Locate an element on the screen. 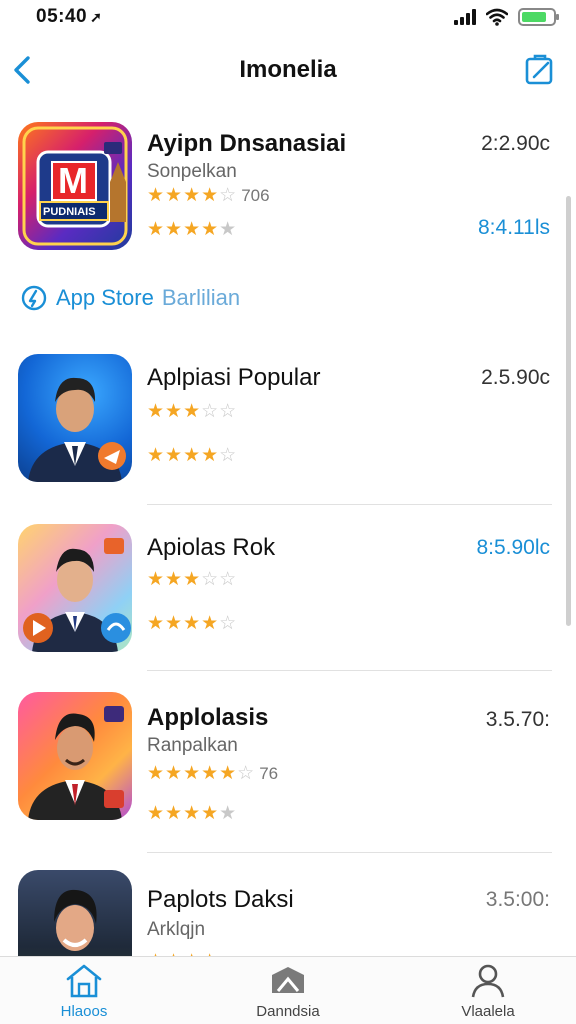 This screenshot has height=1024, width=576. navigation-bar: Imonelia is located at coordinates (288, 71).